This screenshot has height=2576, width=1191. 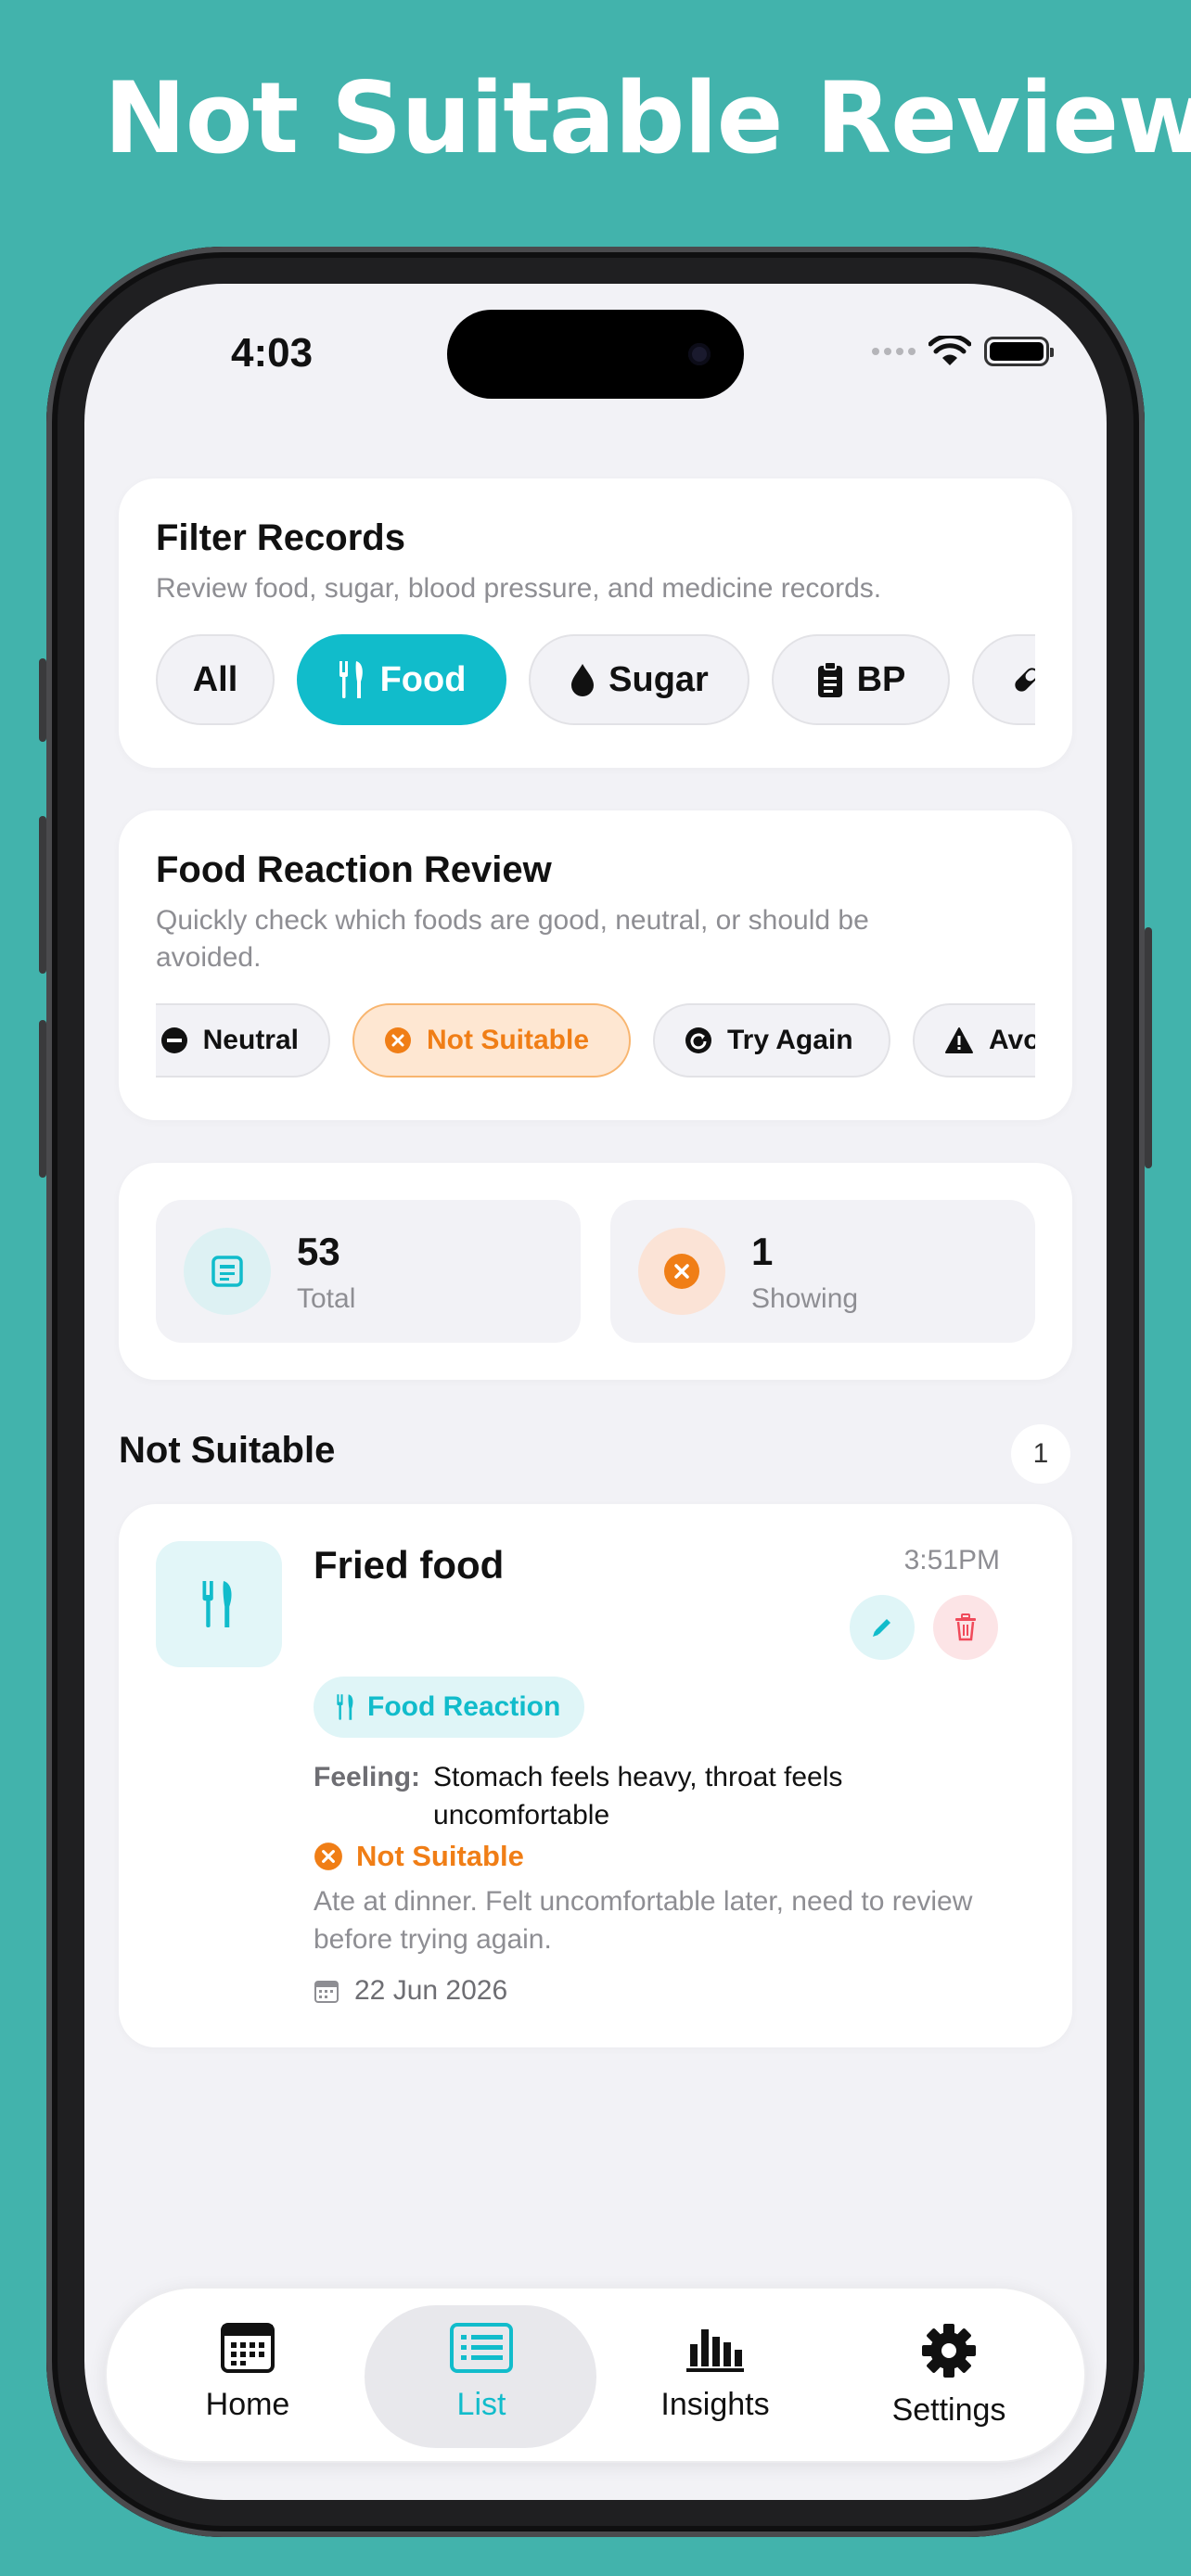 I want to click on tab-settings: Settings, so click(x=949, y=2375).